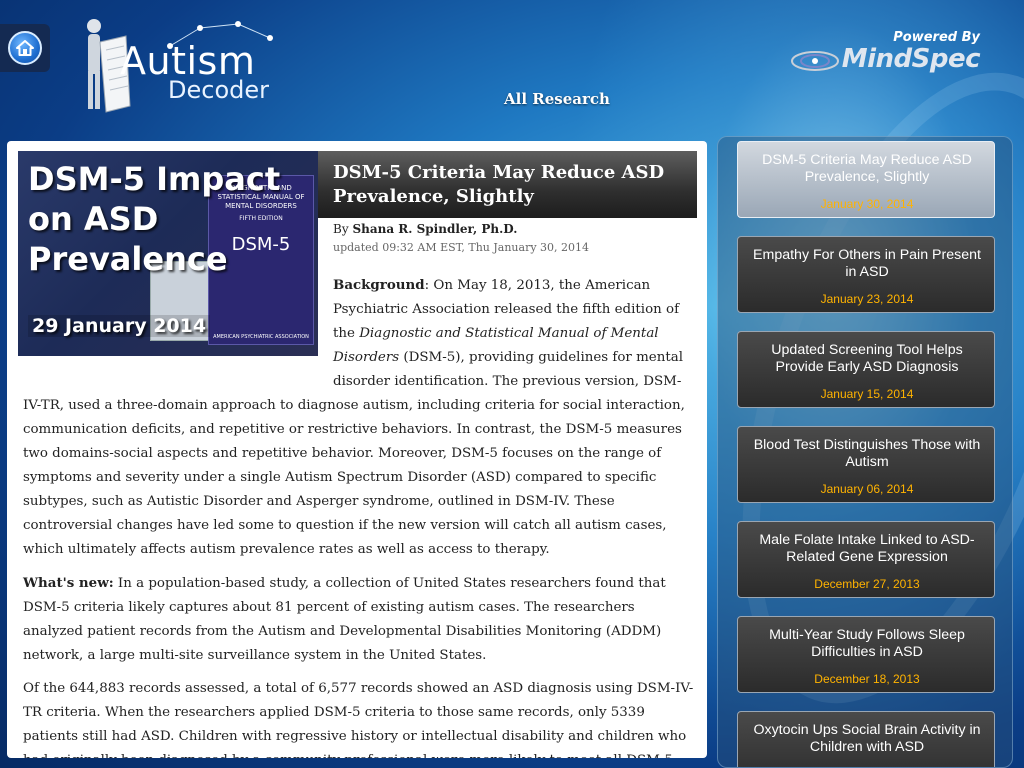  What do you see at coordinates (867, 584) in the screenshot?
I see `research-item-date: December 27, 2013` at bounding box center [867, 584].